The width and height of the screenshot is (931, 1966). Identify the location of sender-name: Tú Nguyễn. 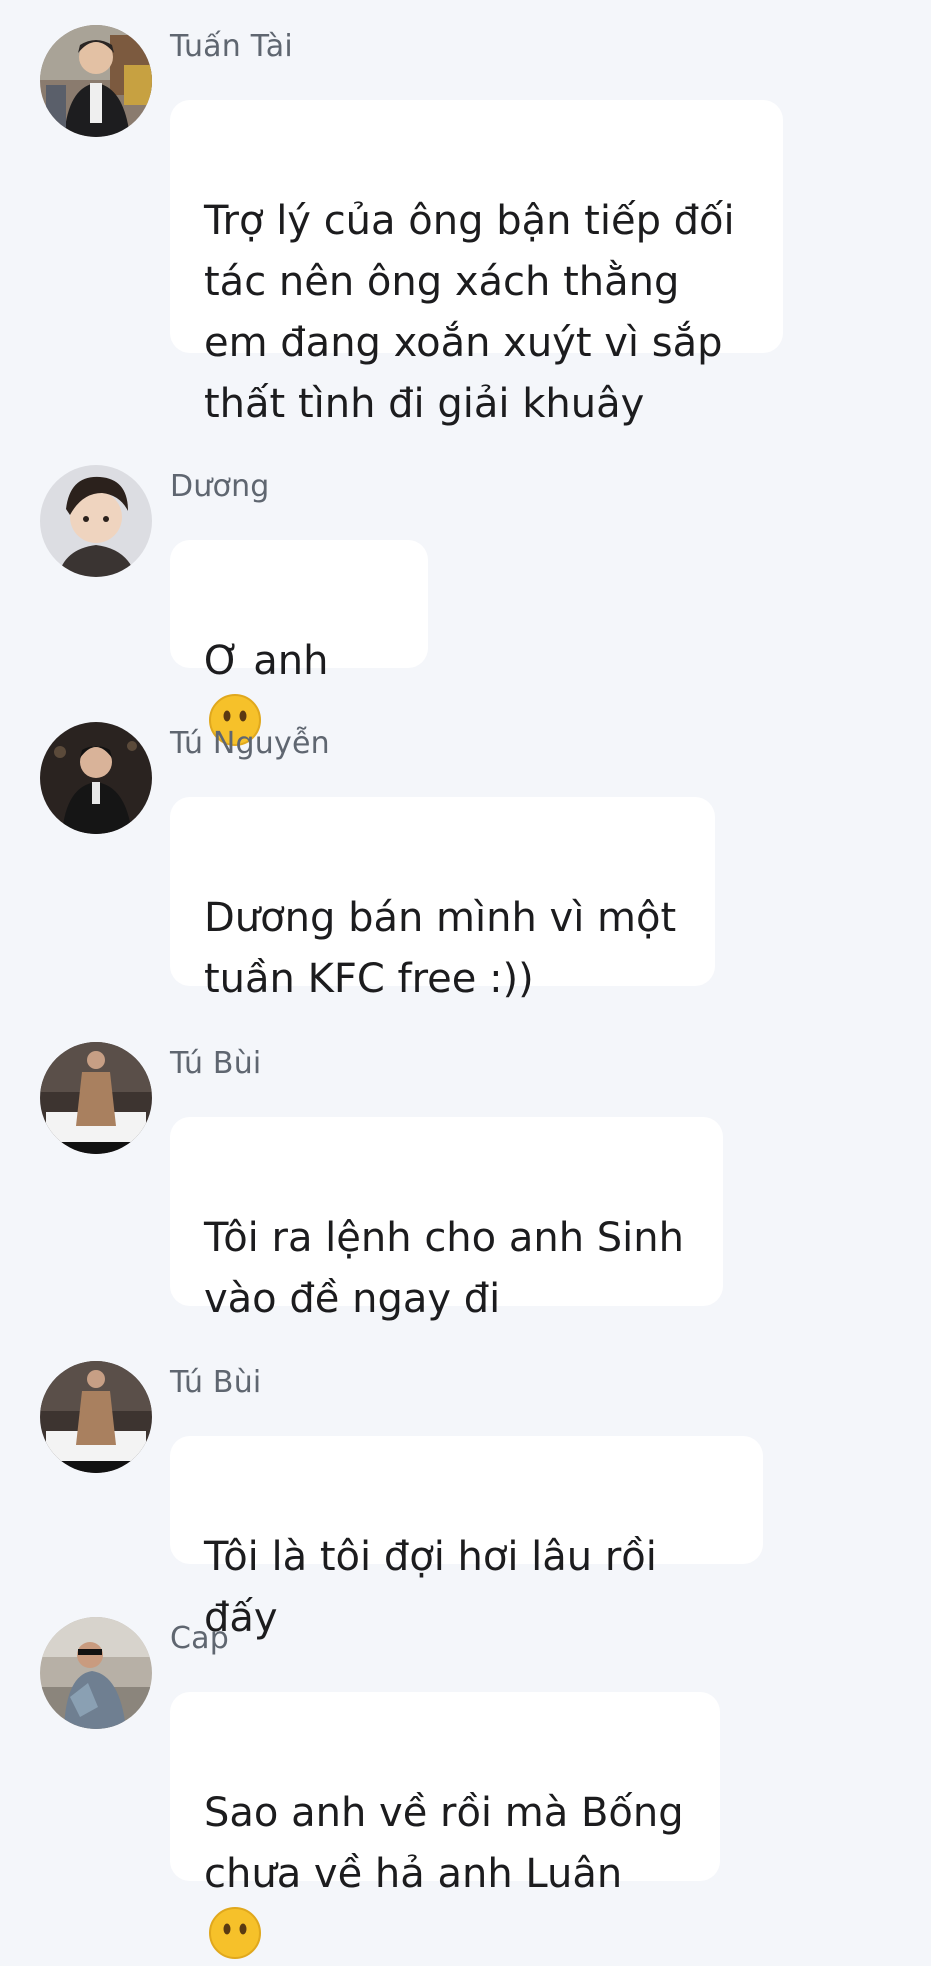
(250, 743).